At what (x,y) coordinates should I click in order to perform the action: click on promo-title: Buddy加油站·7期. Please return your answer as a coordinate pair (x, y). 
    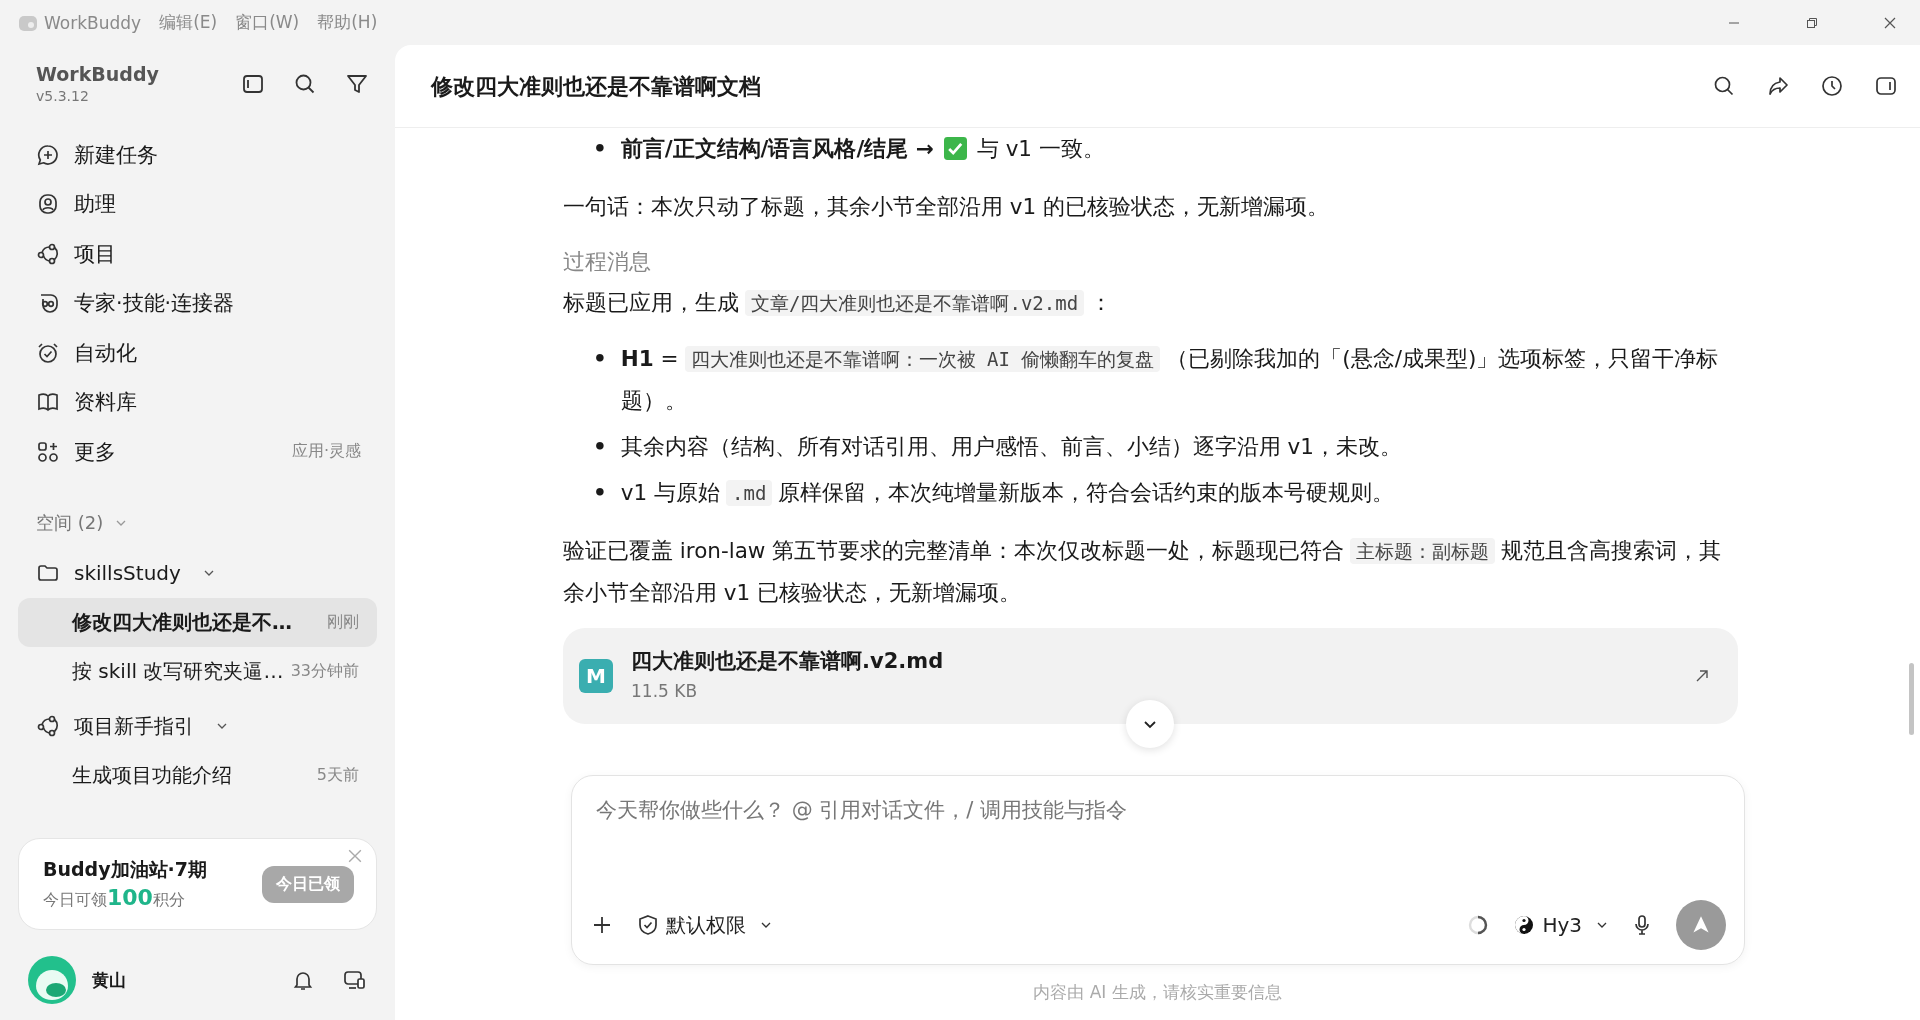
    Looking at the image, I should click on (126, 869).